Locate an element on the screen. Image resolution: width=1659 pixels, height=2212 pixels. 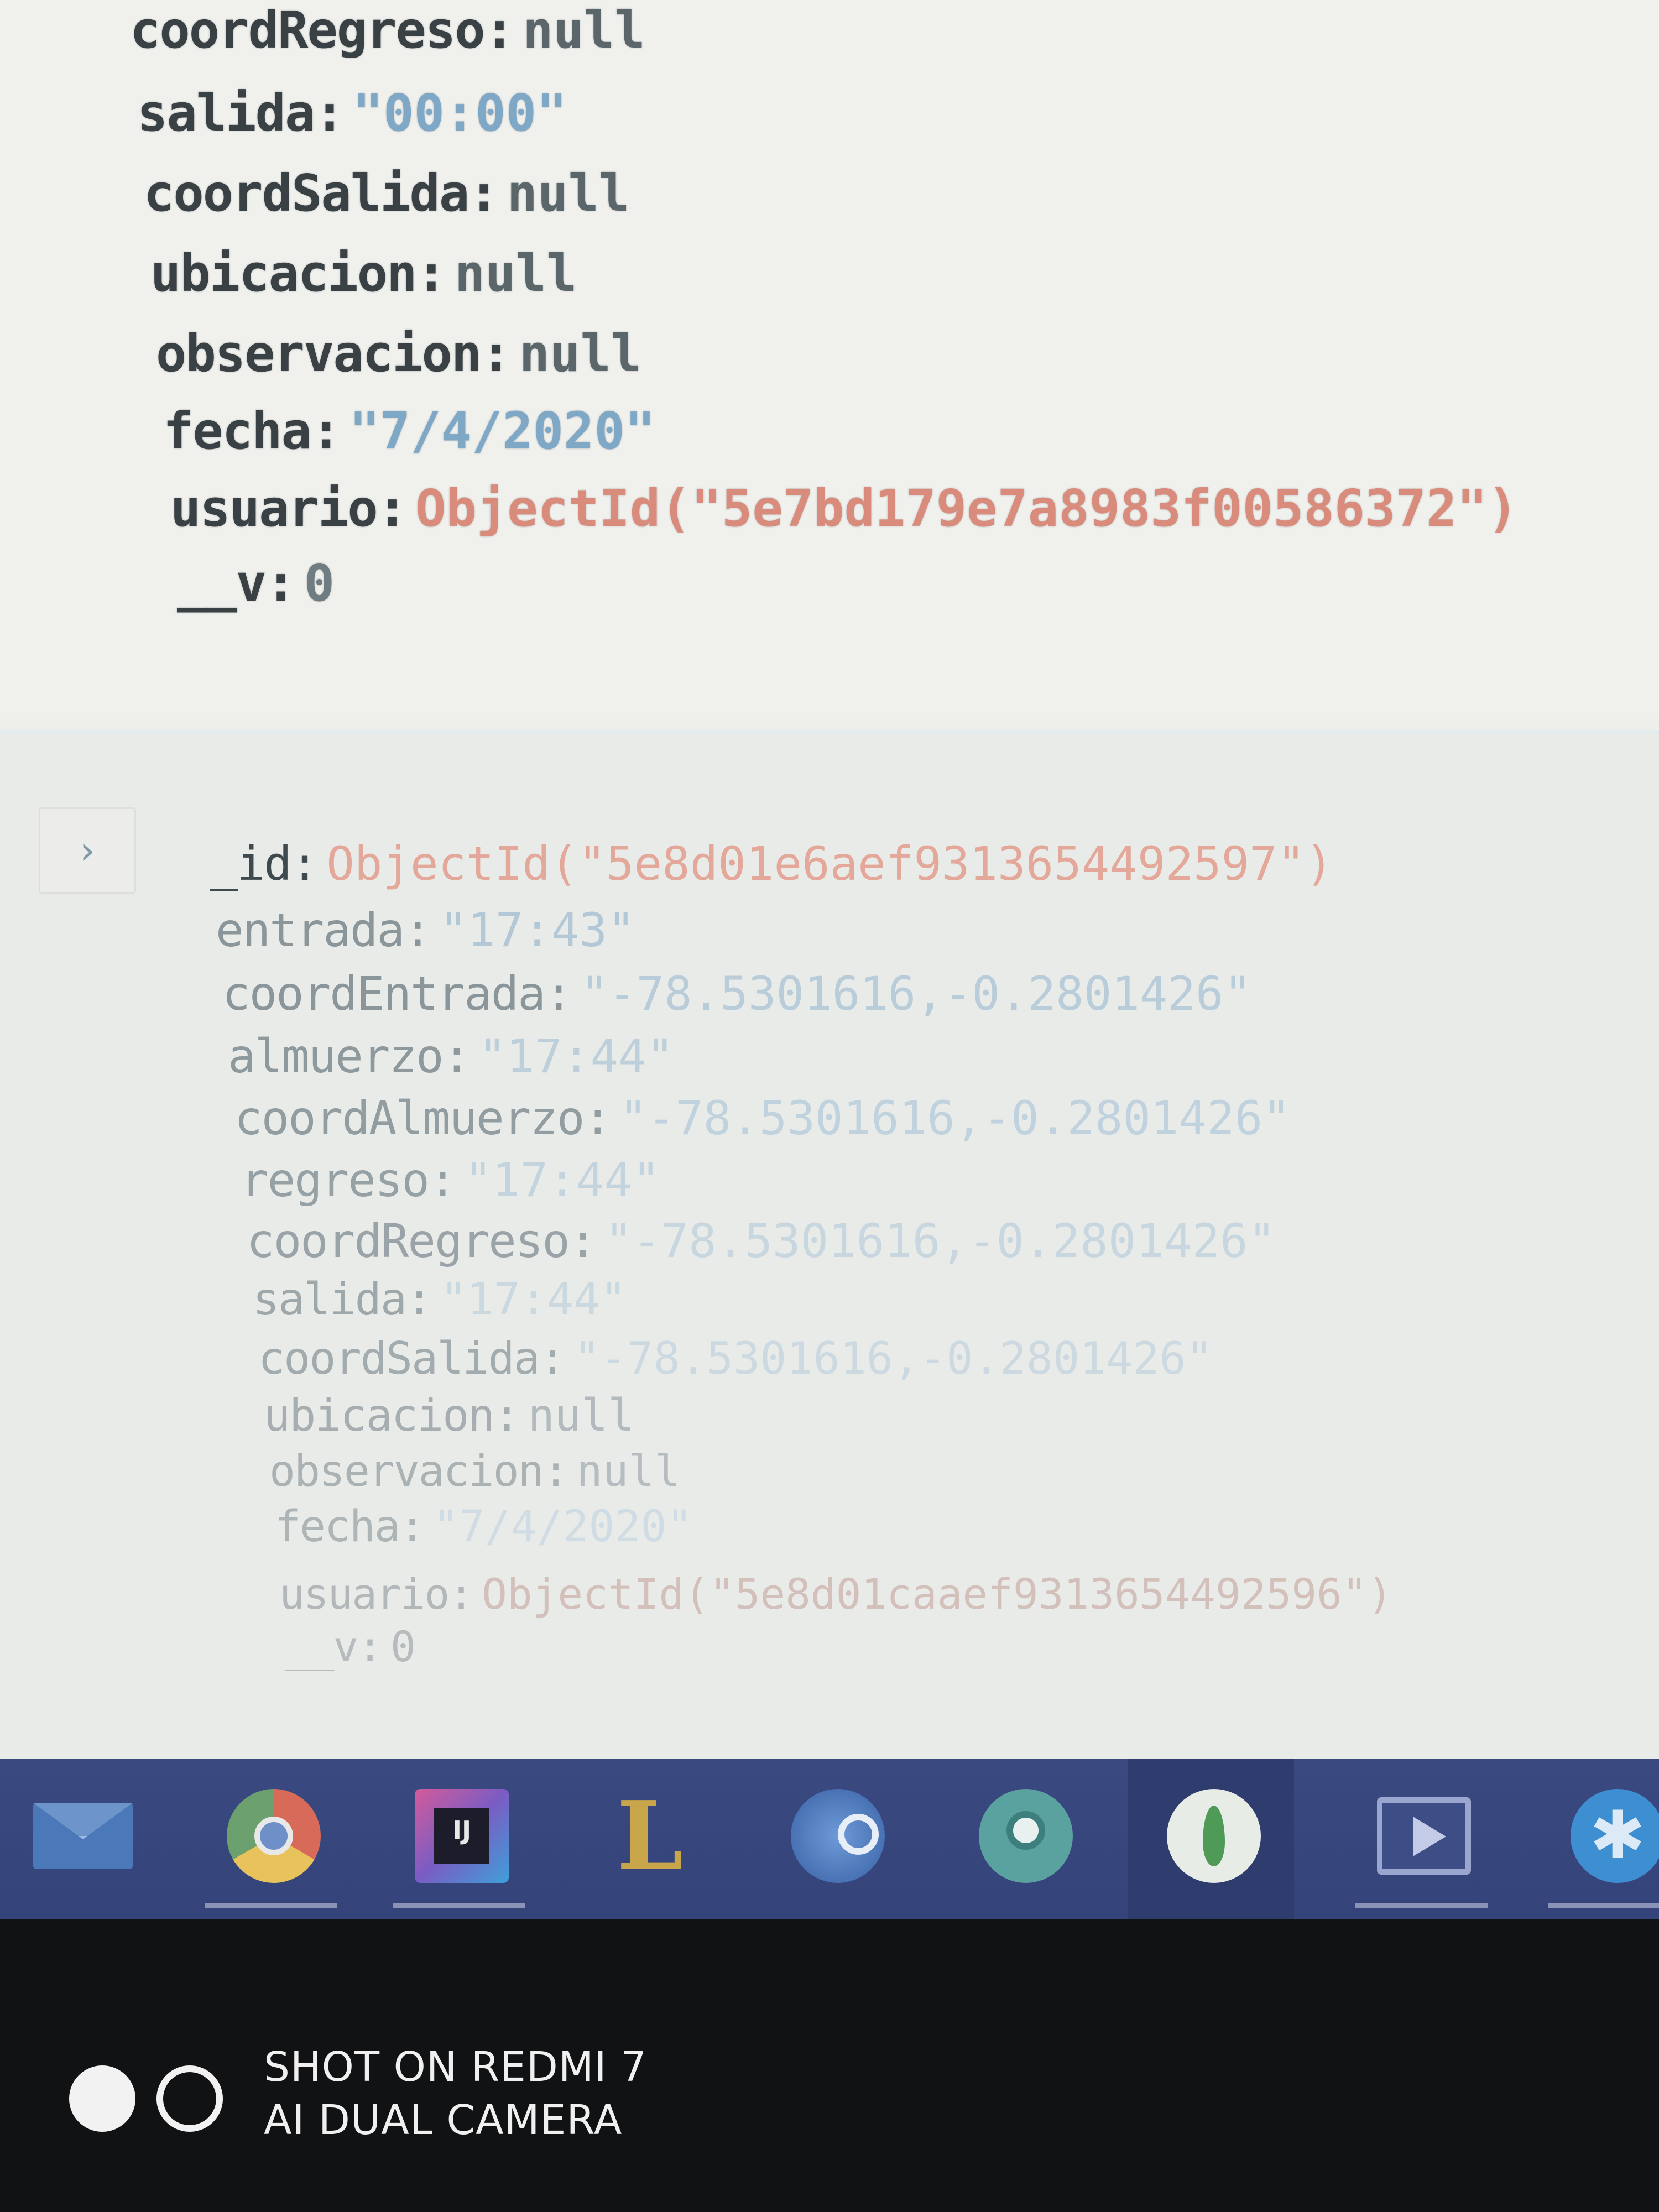
field-key: entrada is located at coordinates (311, 930).